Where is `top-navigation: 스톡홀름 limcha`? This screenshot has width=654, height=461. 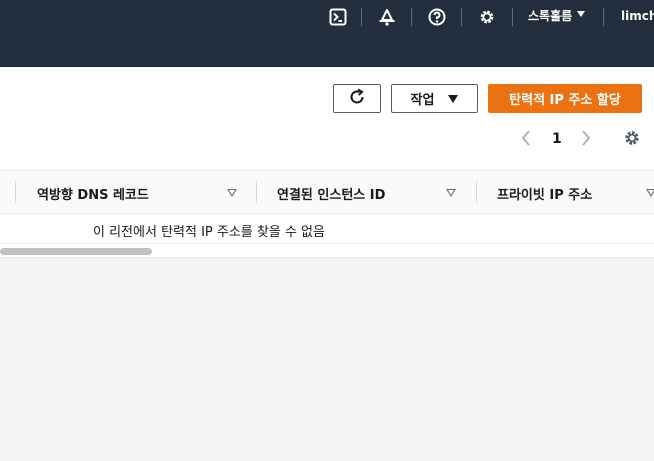 top-navigation: 스톡홀름 limcha is located at coordinates (327, 20).